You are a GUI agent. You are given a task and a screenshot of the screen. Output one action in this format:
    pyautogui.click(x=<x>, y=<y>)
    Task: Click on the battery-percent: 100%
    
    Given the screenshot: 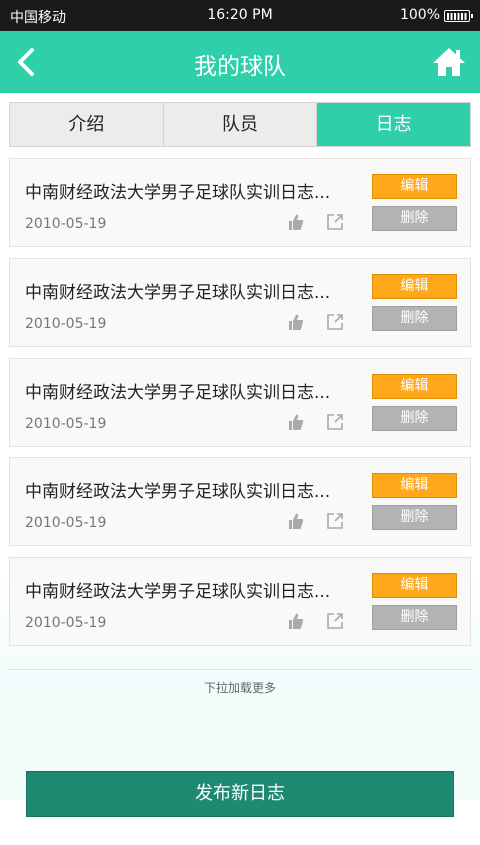 What is the action you would take?
    pyautogui.click(x=419, y=15)
    